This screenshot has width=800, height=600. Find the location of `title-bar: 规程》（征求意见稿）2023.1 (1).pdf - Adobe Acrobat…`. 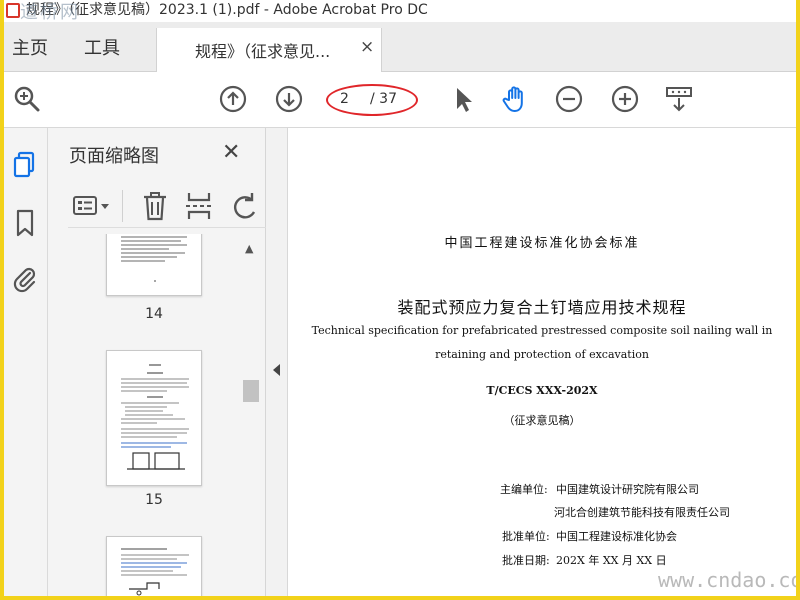

title-bar: 规程》（征求意见稿）2023.1 (1).pdf - Adobe Acrobat… is located at coordinates (400, 11).